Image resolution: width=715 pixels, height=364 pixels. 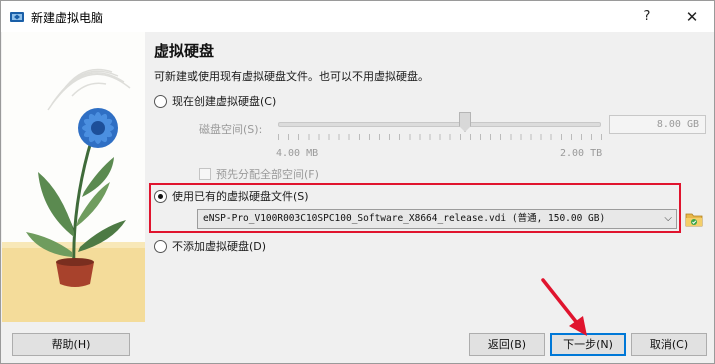 I want to click on radio-no-disk: 不添加虚拟硬盘(D), so click(x=210, y=246).